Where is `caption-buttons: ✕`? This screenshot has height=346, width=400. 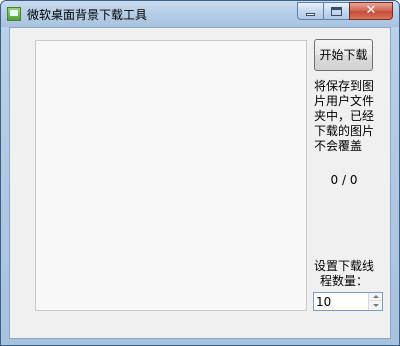 caption-buttons: ✕ is located at coordinates (345, 11).